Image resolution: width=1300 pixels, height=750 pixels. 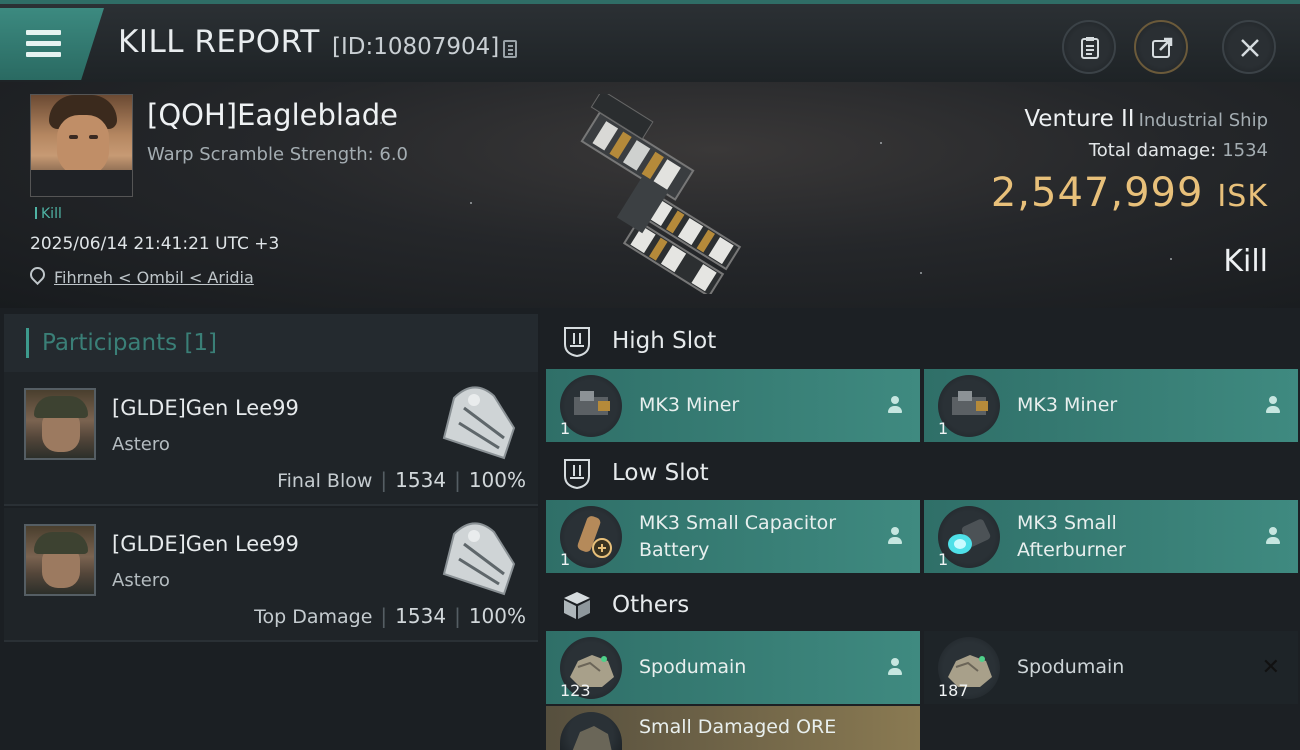 I want to click on item-name: Small Damaged ORE, so click(x=738, y=727).